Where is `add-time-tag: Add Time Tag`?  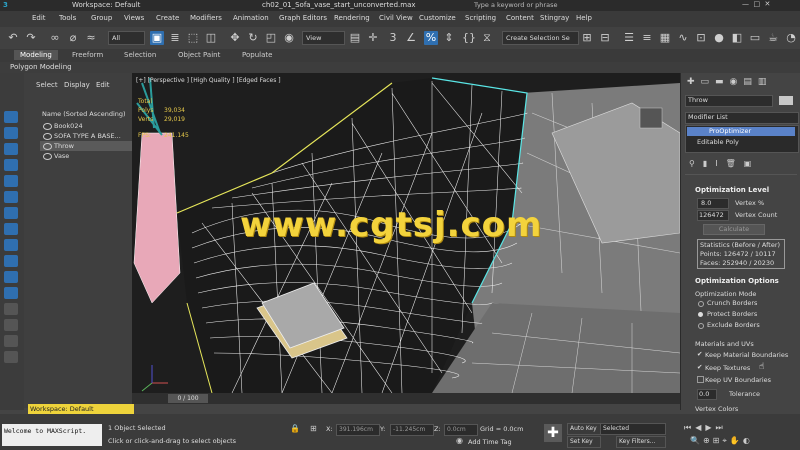 add-time-tag: Add Time Tag is located at coordinates (490, 442).